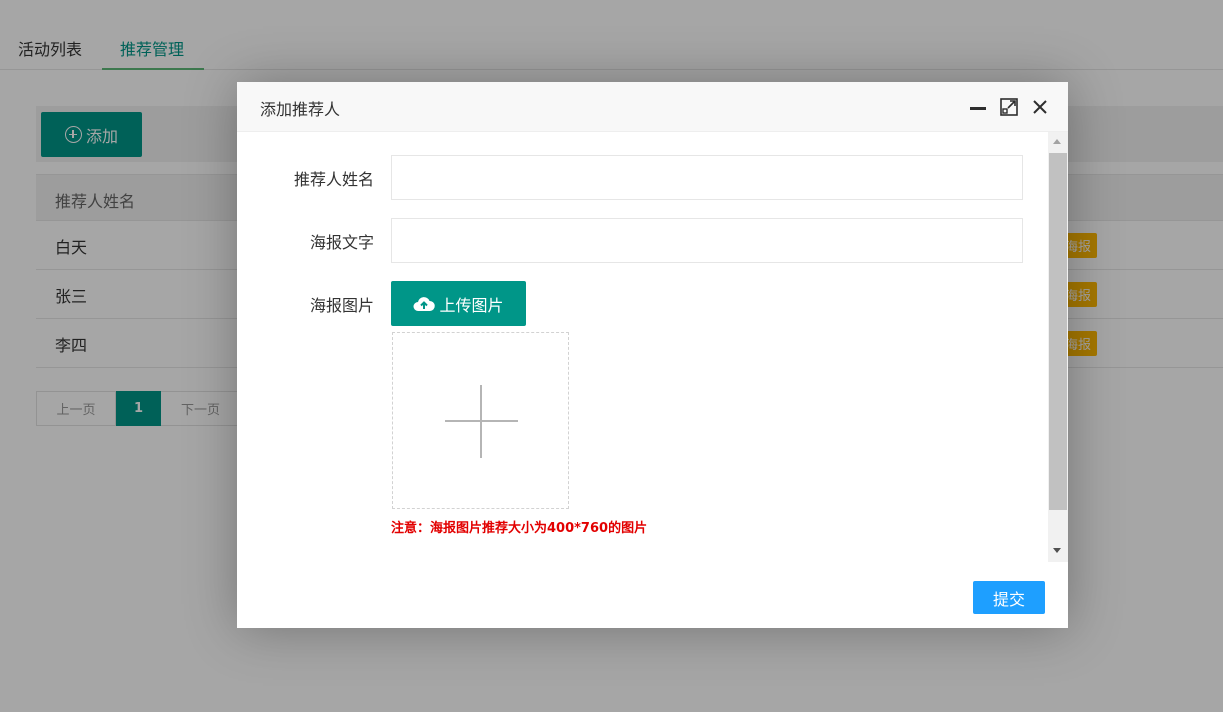 This screenshot has width=1223, height=712. Describe the element at coordinates (1009, 597) in the screenshot. I see `submit-button: 提交` at that location.